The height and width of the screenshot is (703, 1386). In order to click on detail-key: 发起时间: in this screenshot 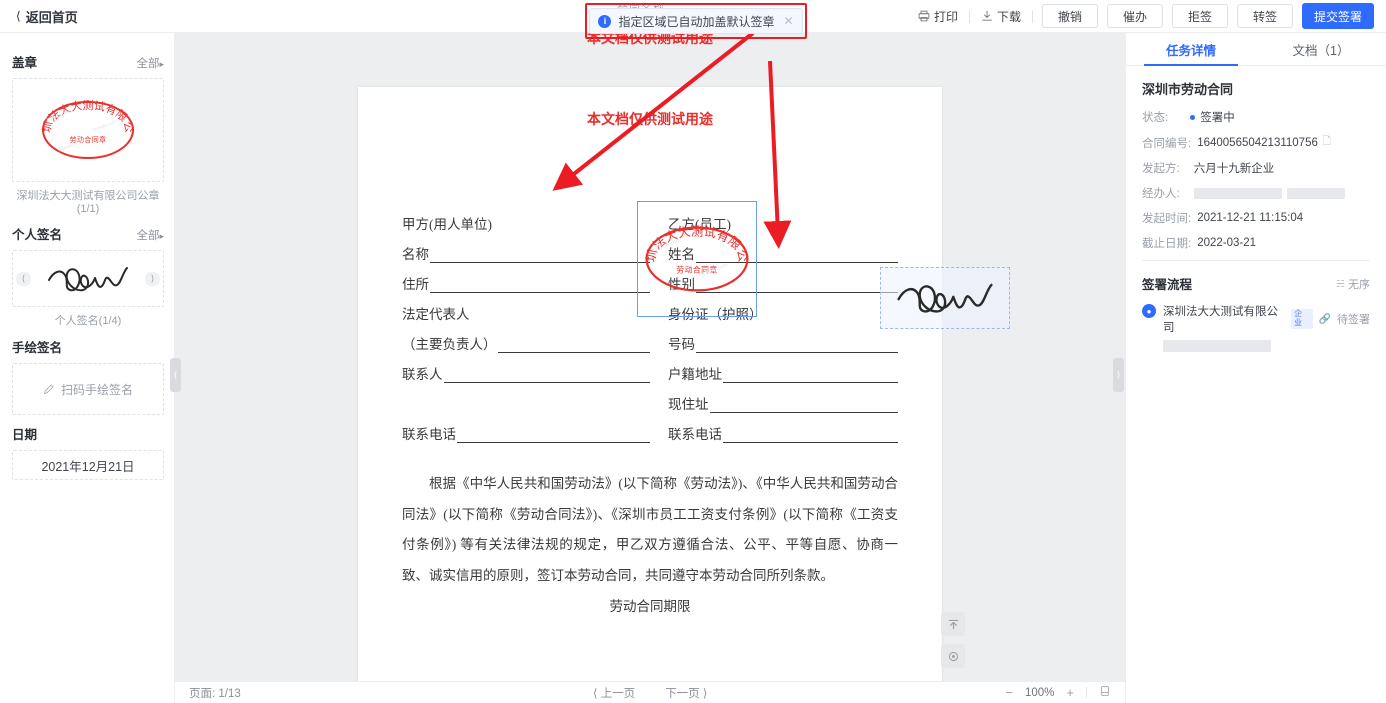, I will do `click(1167, 219)`.